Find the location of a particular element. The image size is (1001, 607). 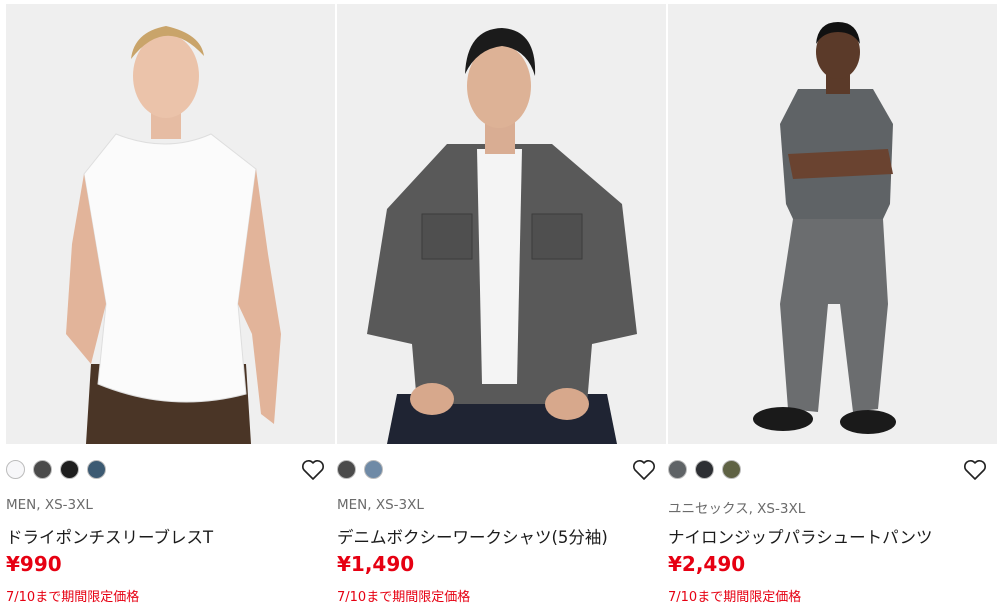

size-range: ユニセックス, XS-3XL is located at coordinates (737, 509).